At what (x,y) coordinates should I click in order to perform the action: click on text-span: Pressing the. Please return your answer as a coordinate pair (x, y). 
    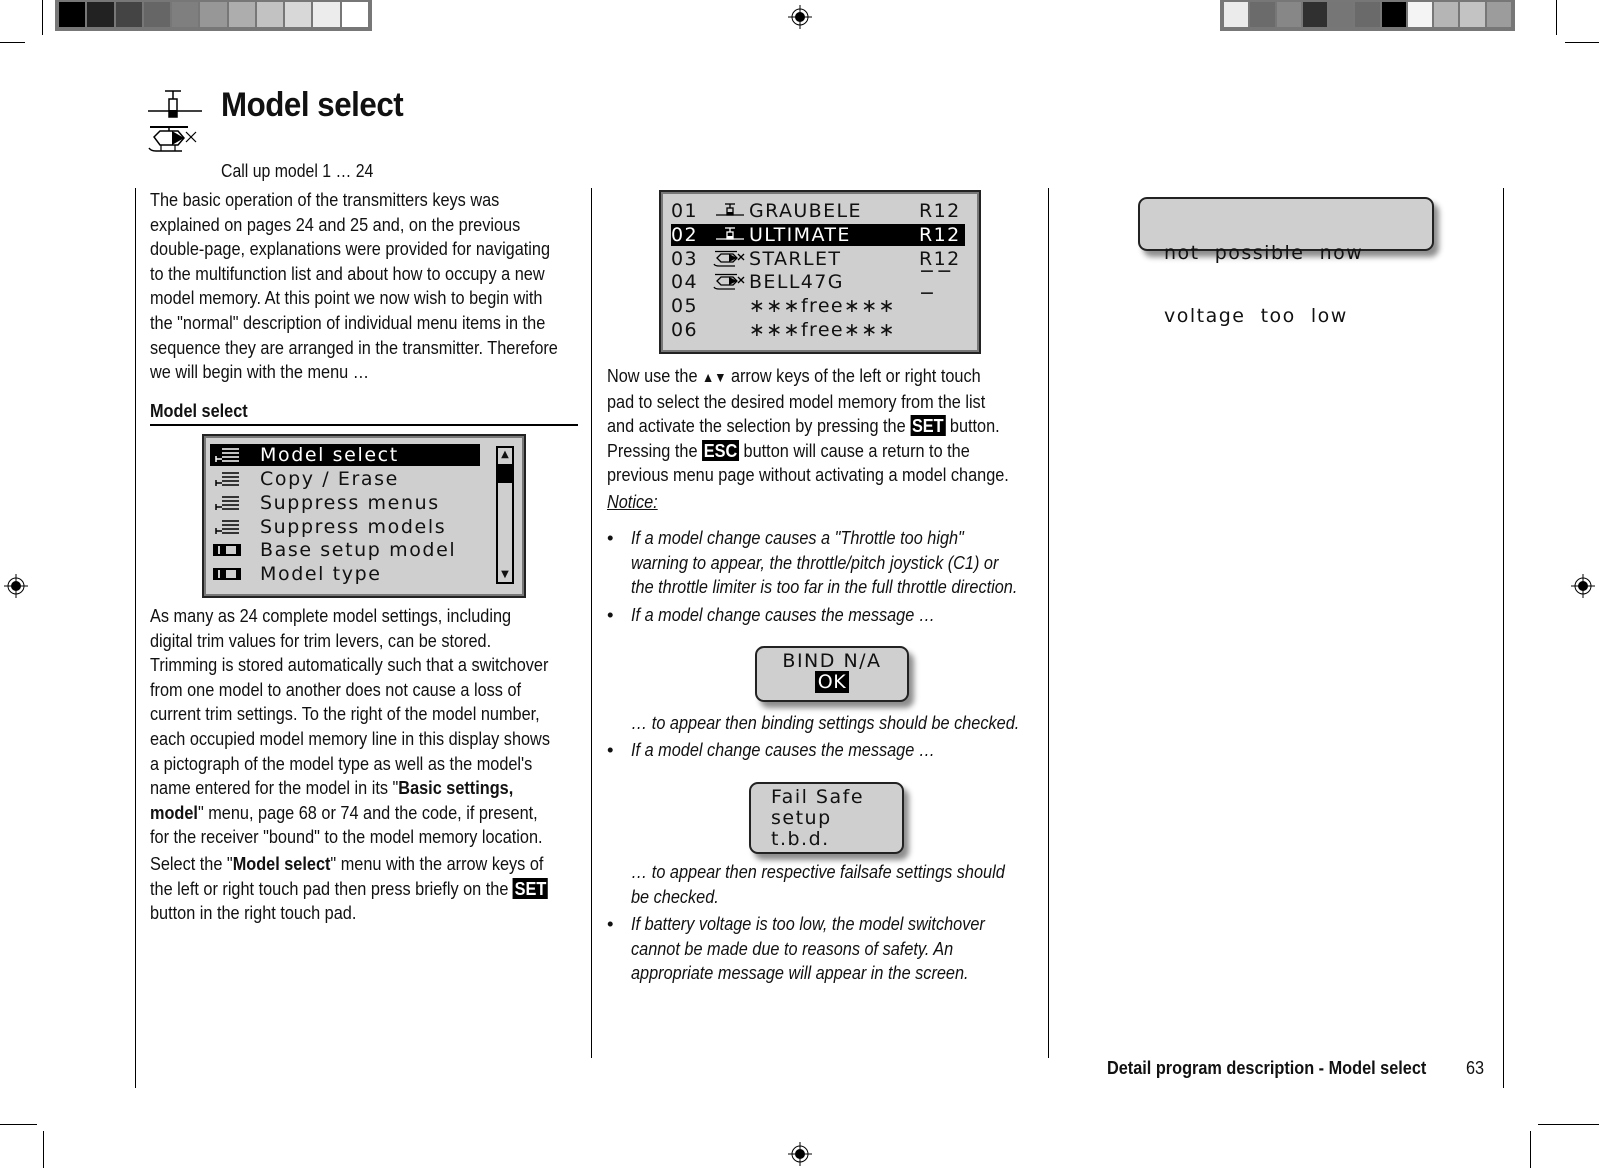
    Looking at the image, I should click on (655, 450).